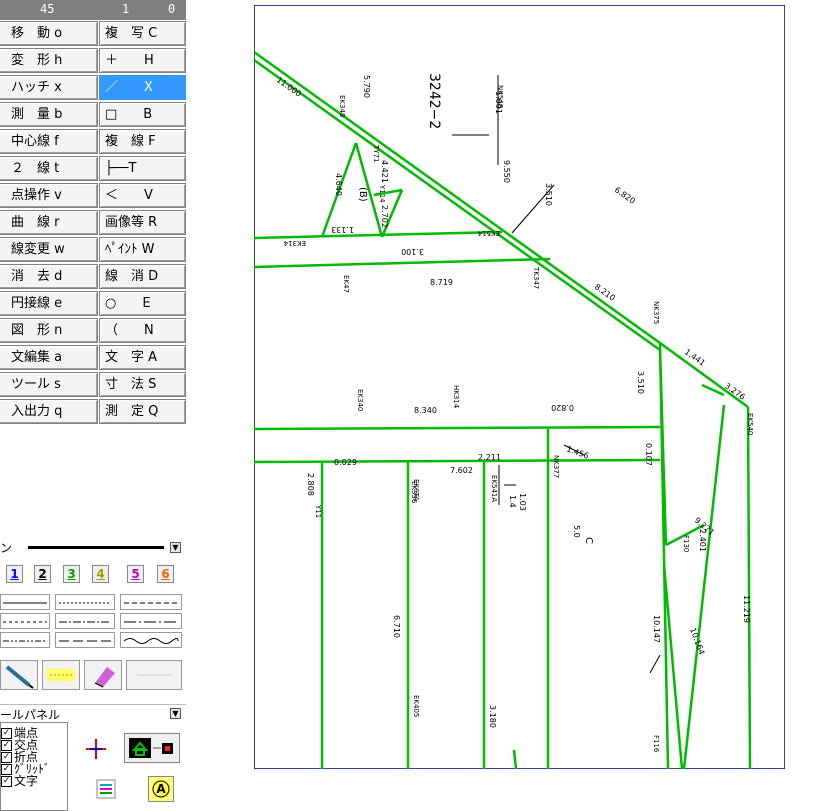 Image resolution: width=823 pixels, height=811 pixels. I want to click on measurement-label: 4.640, so click(338, 184).